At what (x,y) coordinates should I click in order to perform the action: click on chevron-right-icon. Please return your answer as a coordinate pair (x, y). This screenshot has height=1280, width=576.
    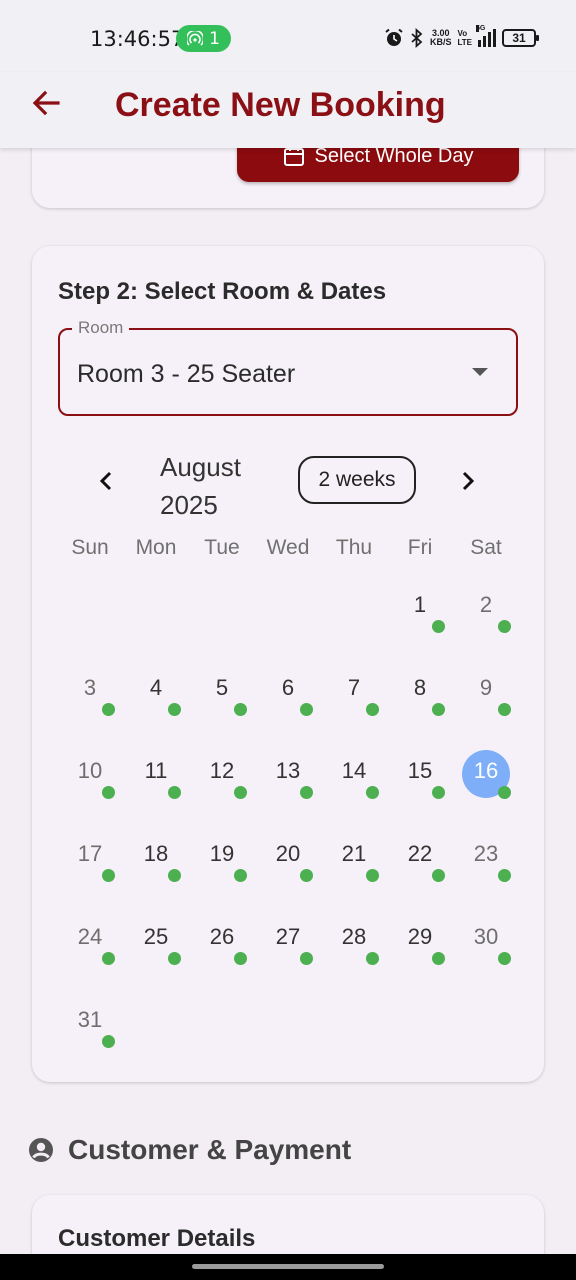
    Looking at the image, I should click on (467, 481).